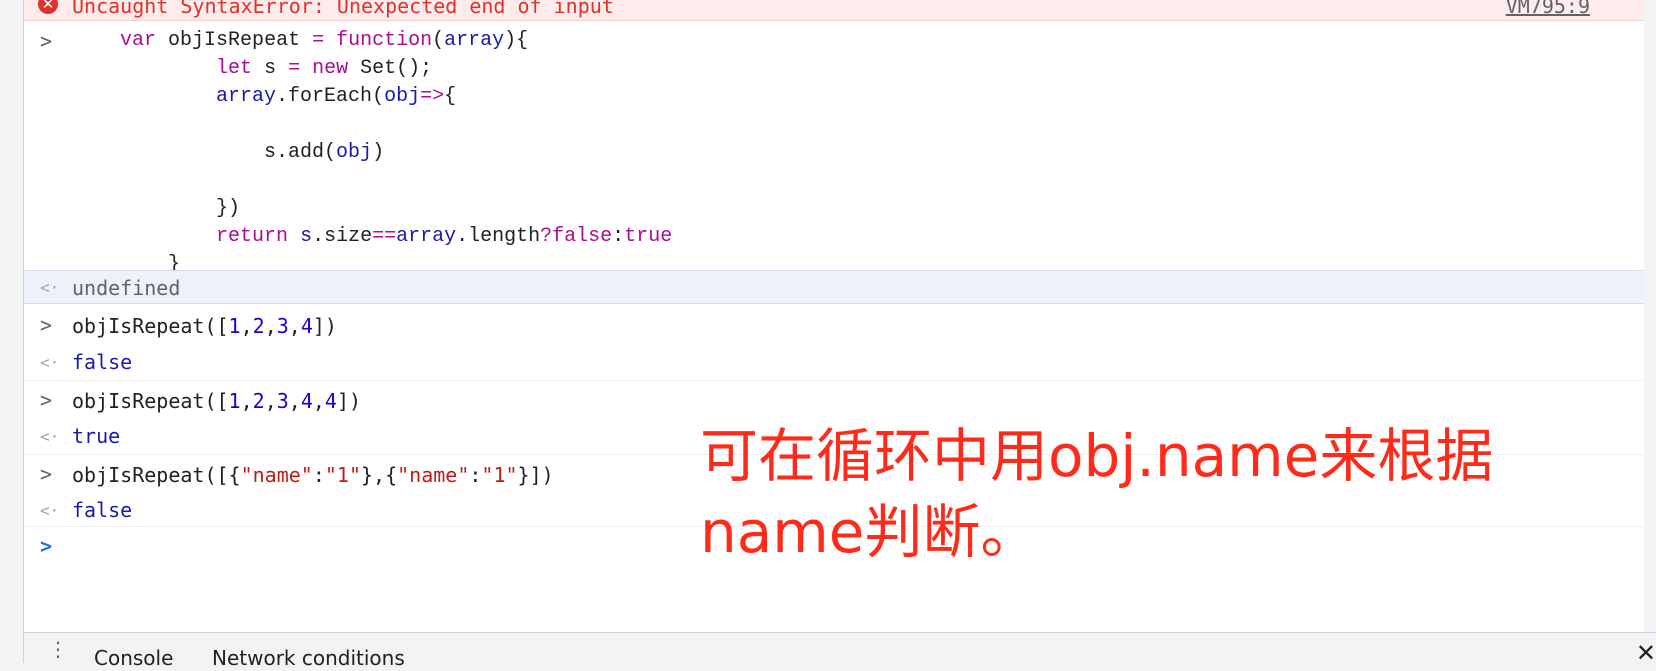 Image resolution: width=1656 pixels, height=671 pixels. I want to click on annotation-overlay: 可在循环中用obj.name来根据 name判断。, so click(1150, 494).